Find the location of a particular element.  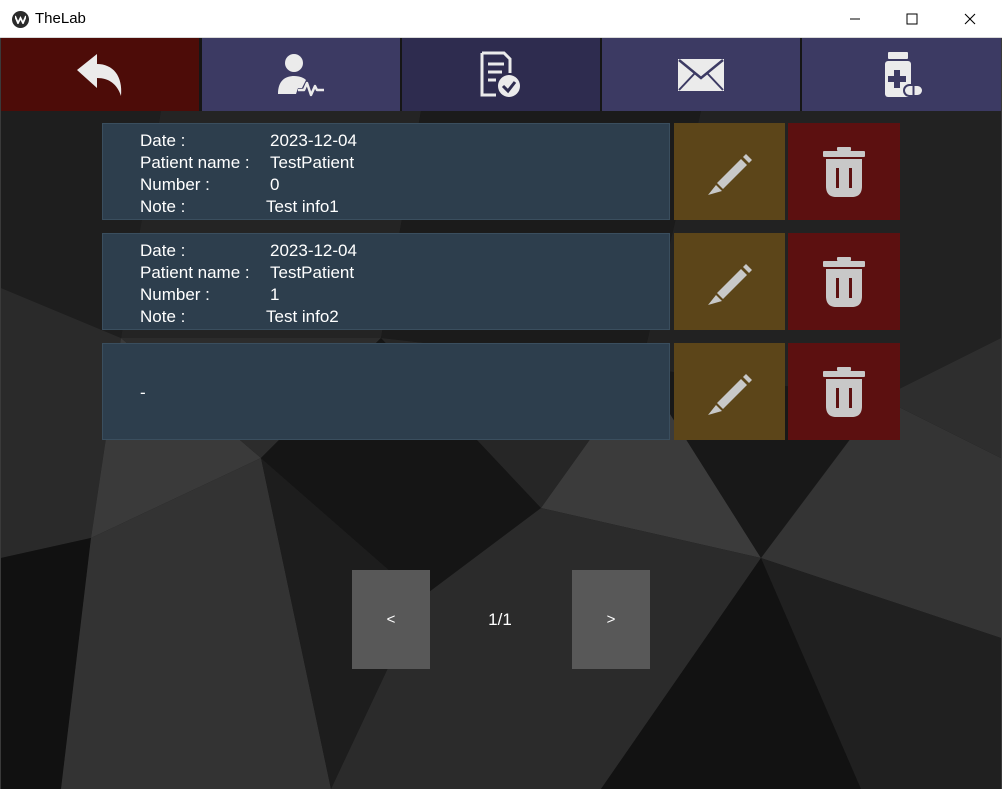

patient-vitals-icon is located at coordinates (301, 74).